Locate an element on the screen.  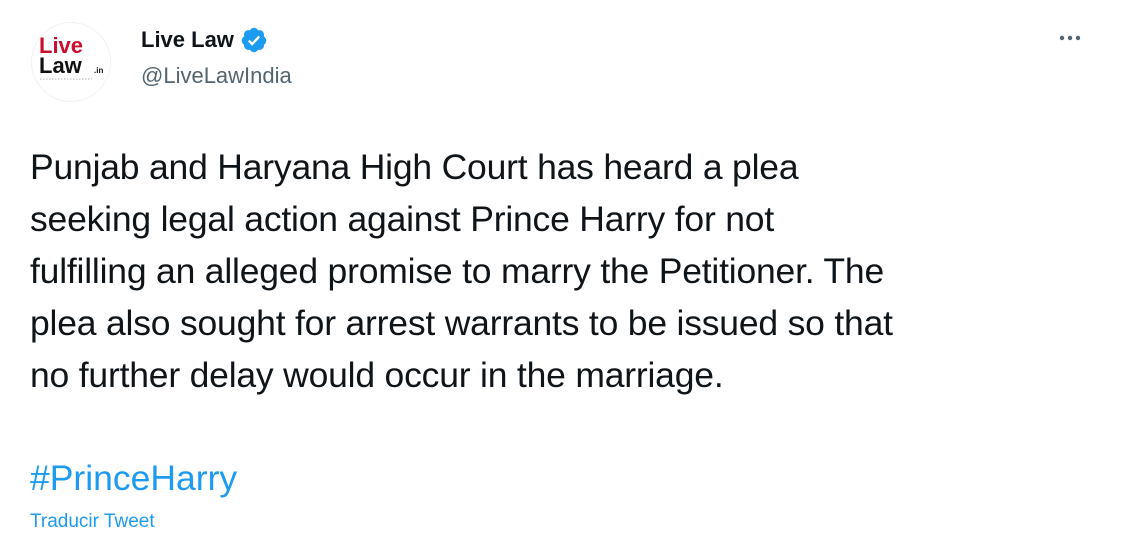
more-options-button is located at coordinates (1070, 38).